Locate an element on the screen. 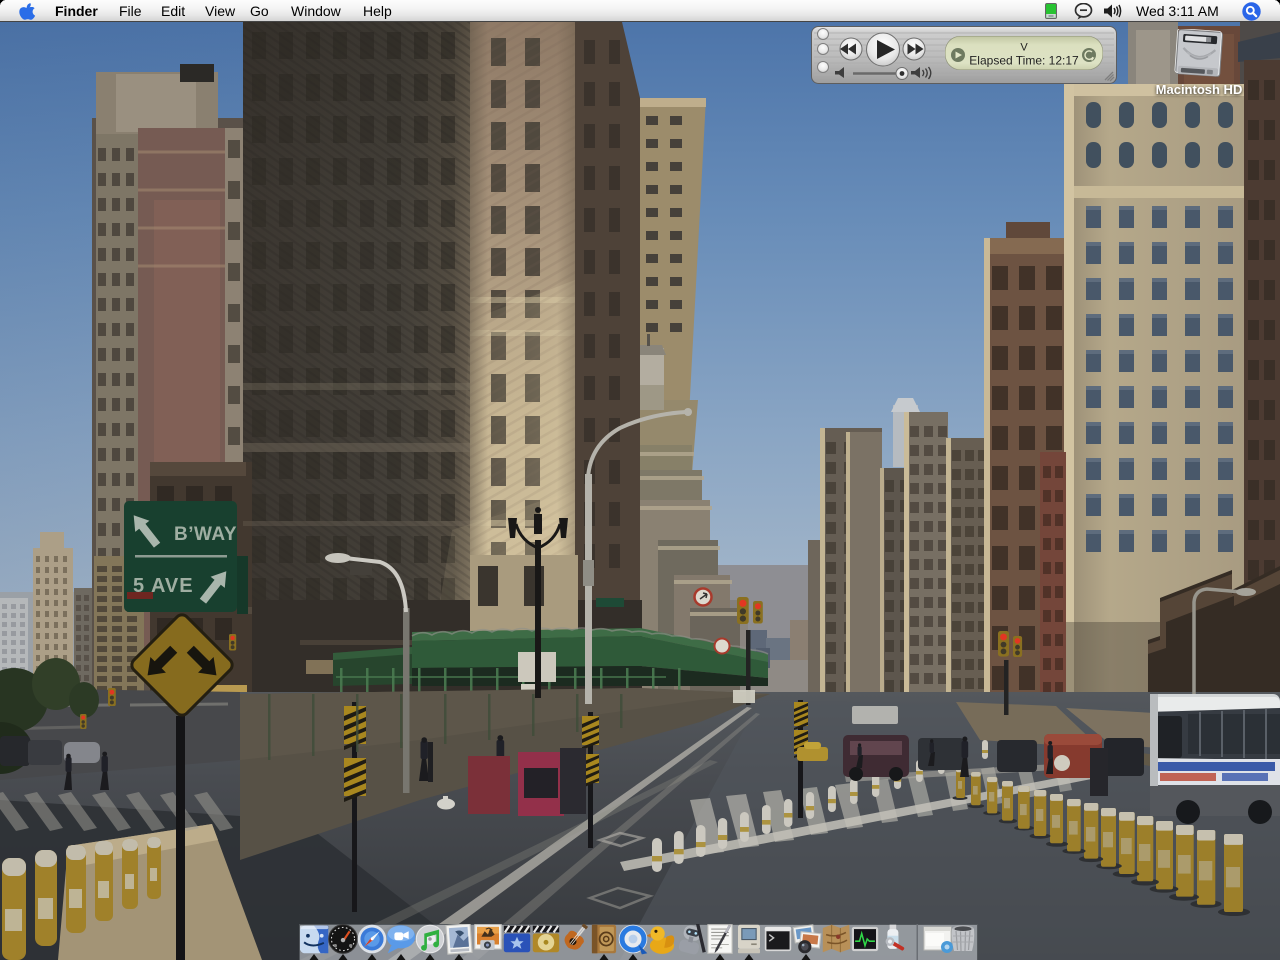 The image size is (1280, 960). svg-text: V is located at coordinates (1024, 48).